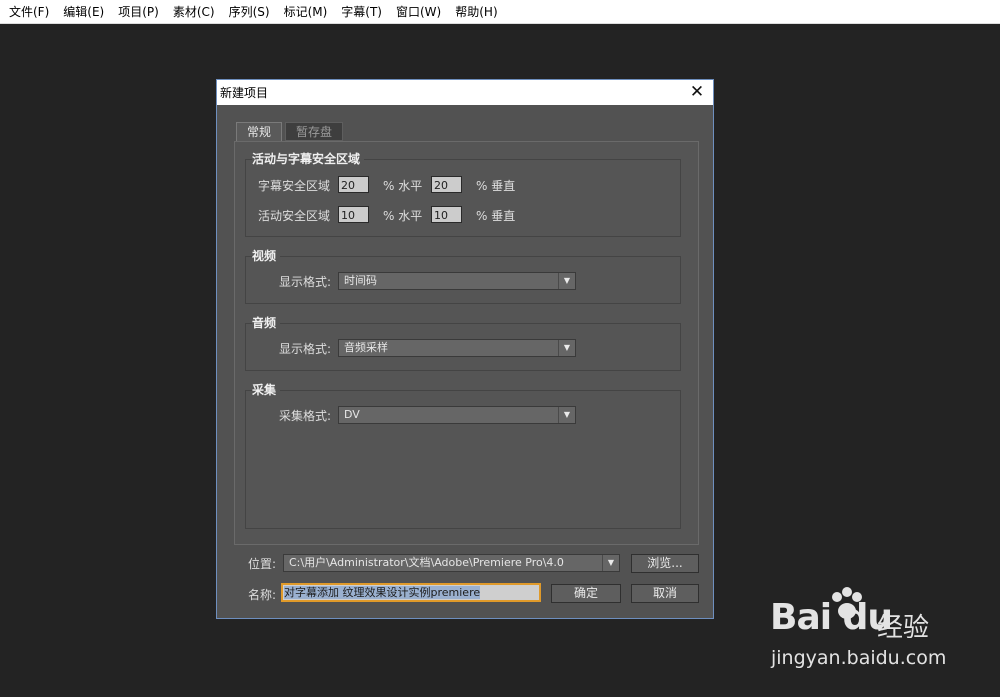 The image size is (1000, 697). I want to click on video-format-select: 时间码 ▼, so click(457, 281).